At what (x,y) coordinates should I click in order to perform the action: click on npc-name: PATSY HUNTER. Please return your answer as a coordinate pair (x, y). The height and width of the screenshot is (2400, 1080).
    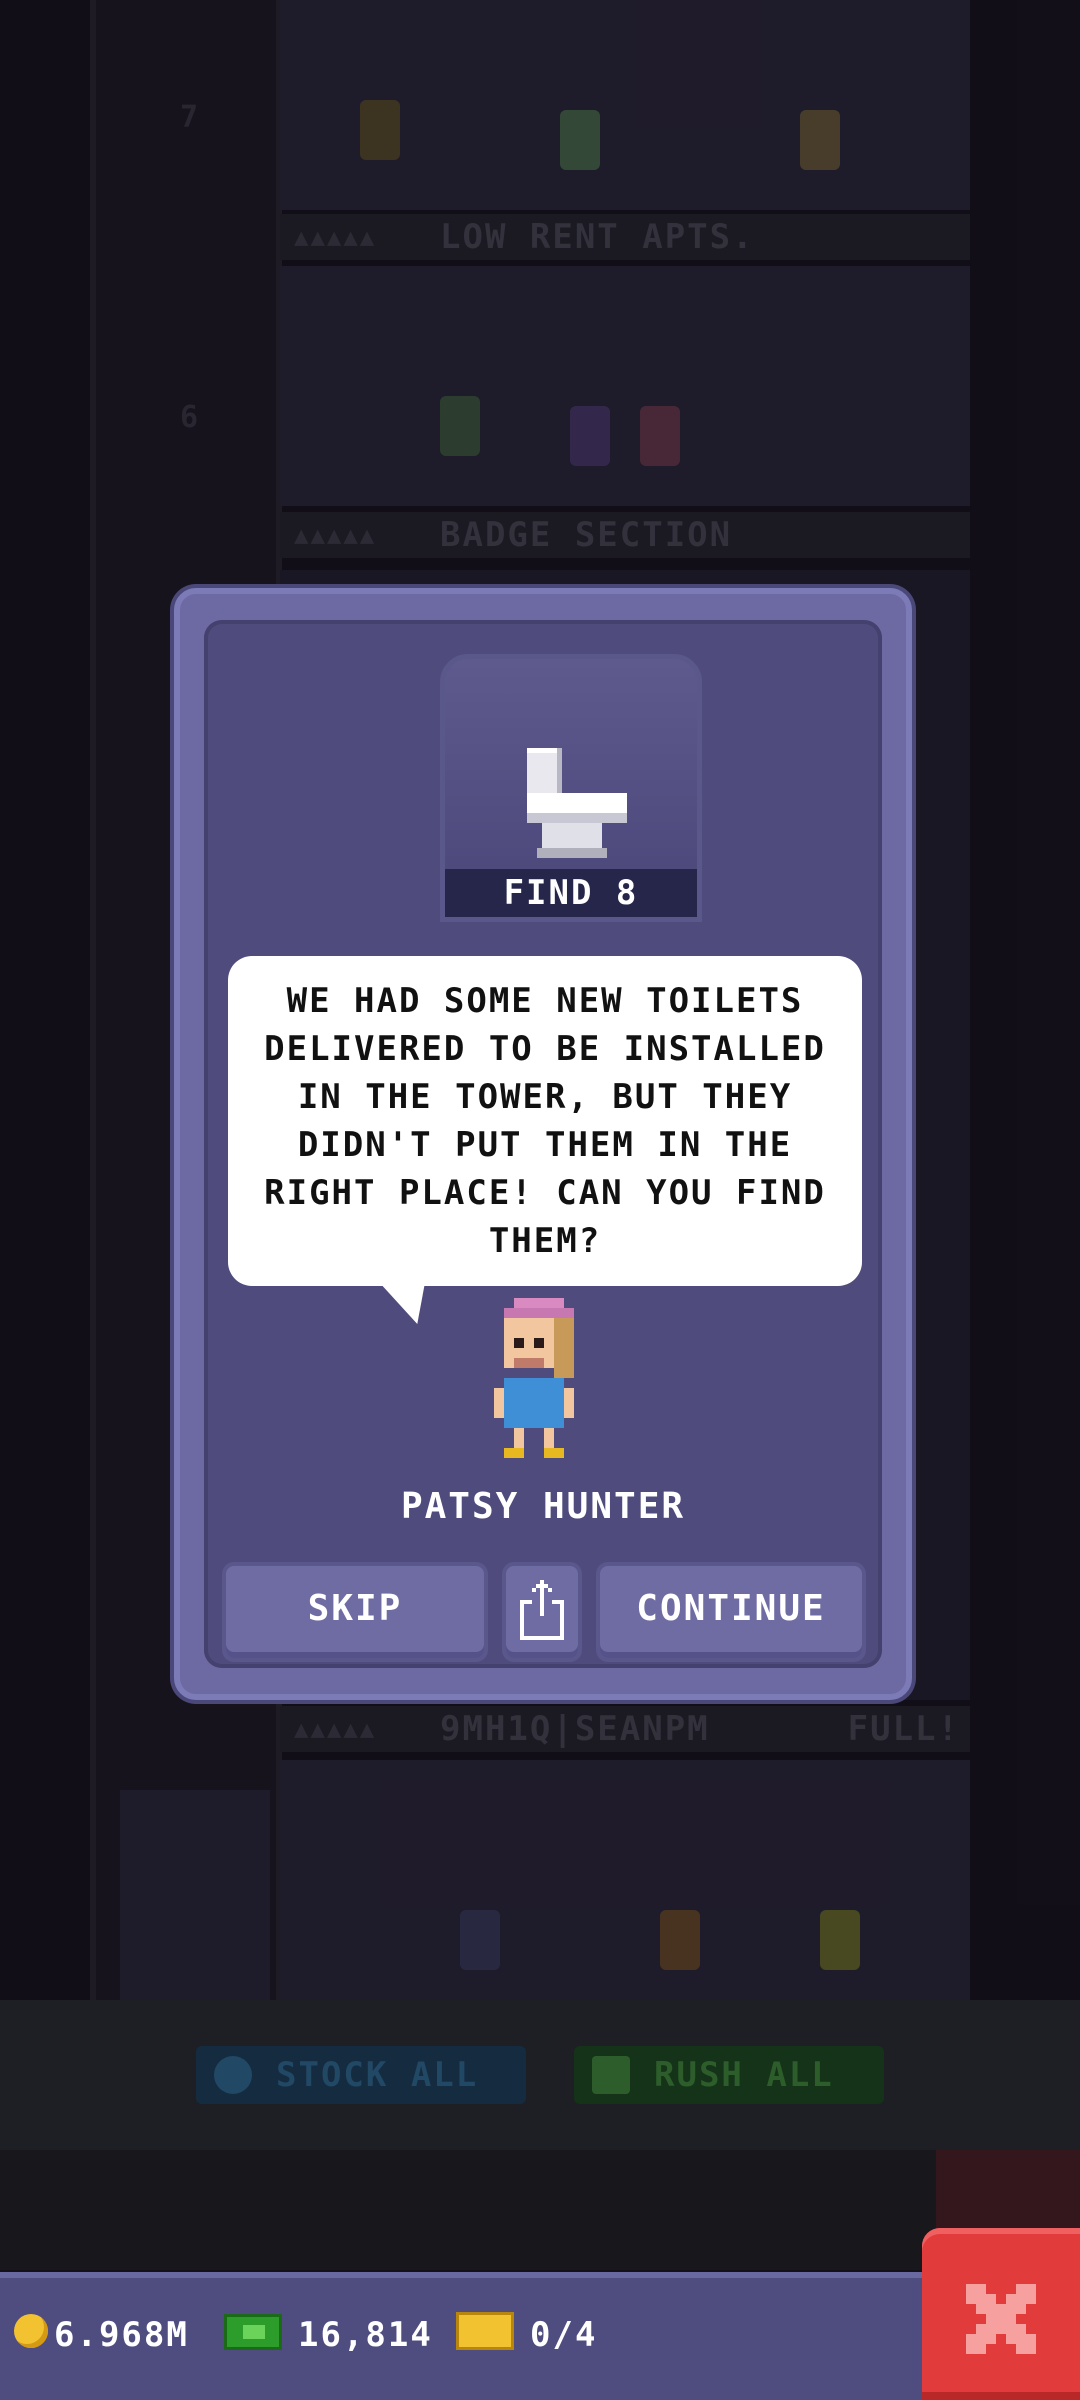
    Looking at the image, I should click on (543, 1506).